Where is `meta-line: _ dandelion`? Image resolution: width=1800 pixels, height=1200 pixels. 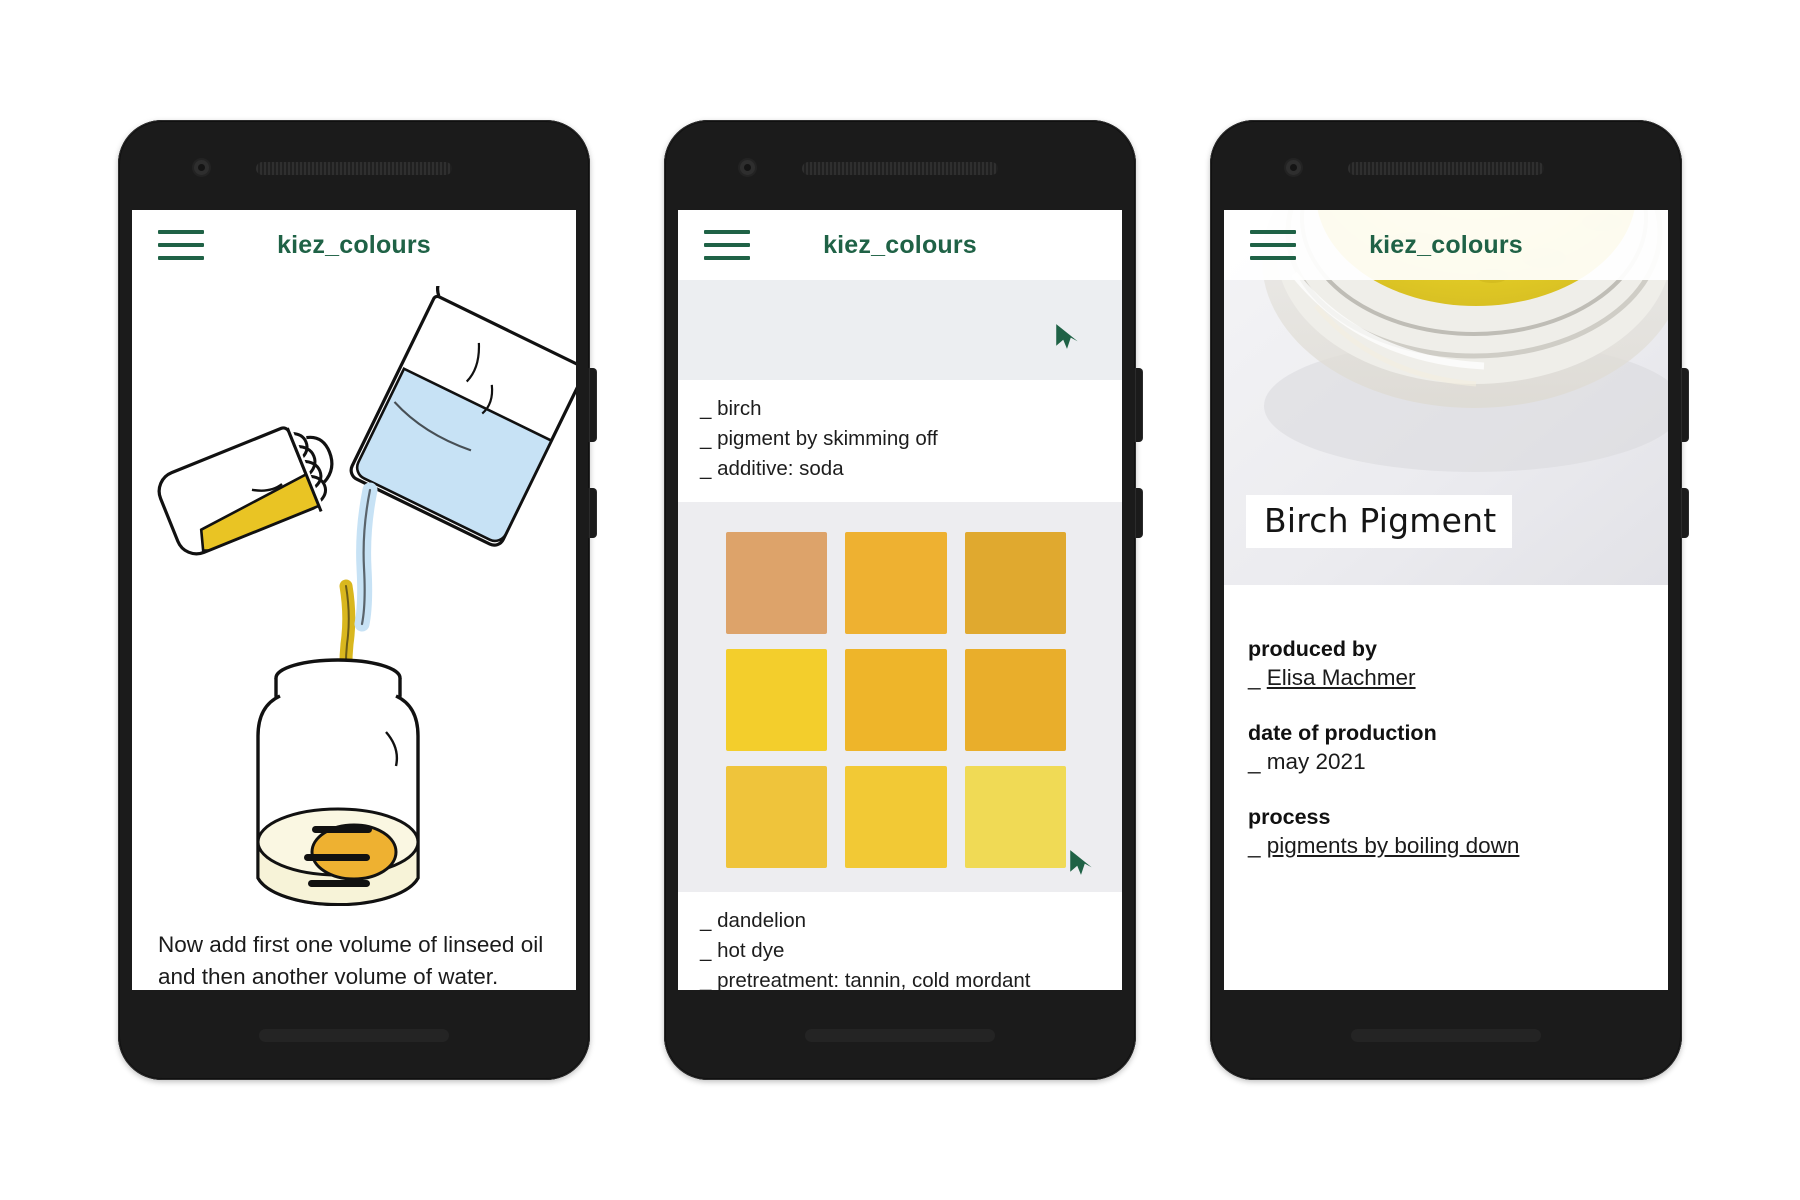
meta-line: _ dandelion is located at coordinates (753, 920).